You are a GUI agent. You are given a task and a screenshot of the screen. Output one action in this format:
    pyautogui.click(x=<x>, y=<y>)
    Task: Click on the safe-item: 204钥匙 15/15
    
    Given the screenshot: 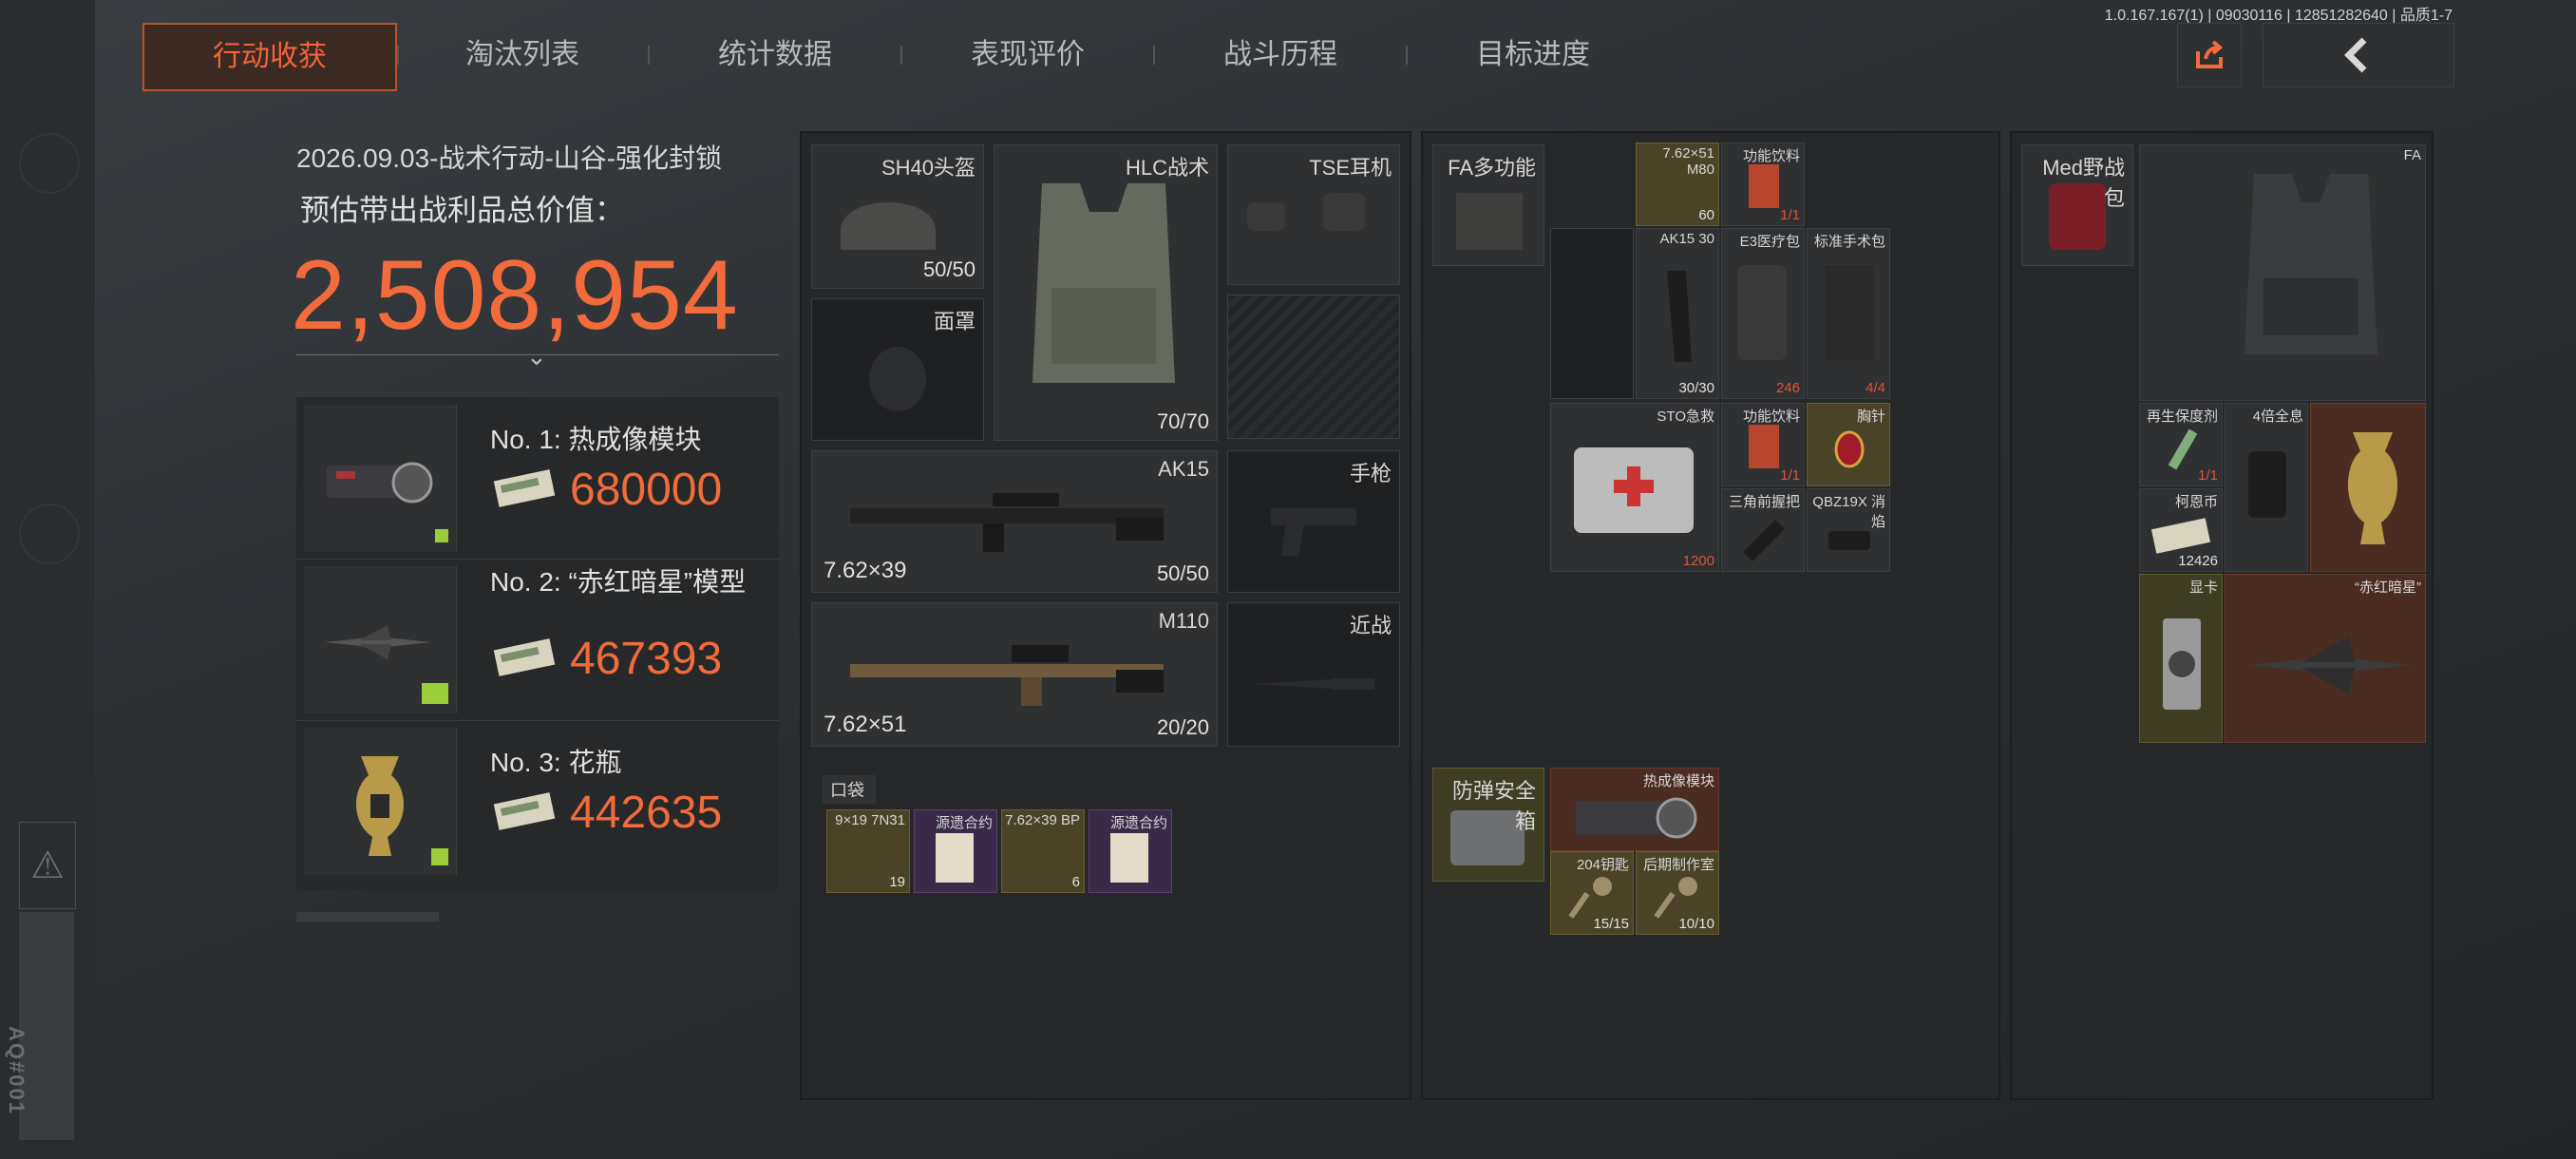 What is the action you would take?
    pyautogui.click(x=1592, y=893)
    